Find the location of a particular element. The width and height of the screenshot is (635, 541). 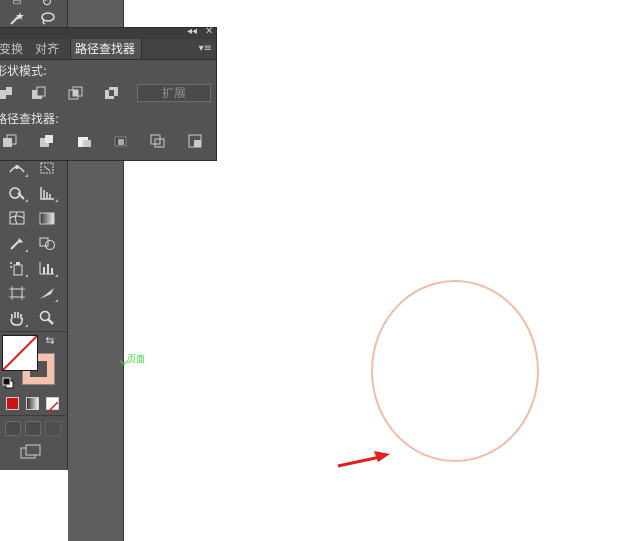

mesh-icon is located at coordinates (17, 218).